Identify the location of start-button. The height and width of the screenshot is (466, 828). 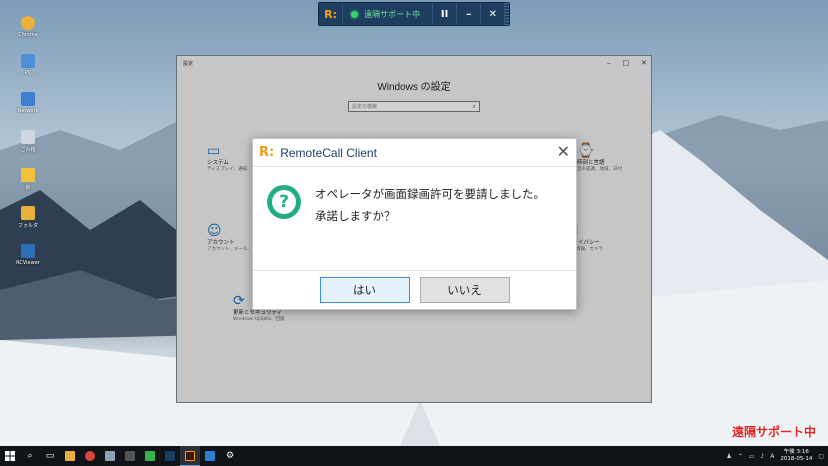
(10, 456).